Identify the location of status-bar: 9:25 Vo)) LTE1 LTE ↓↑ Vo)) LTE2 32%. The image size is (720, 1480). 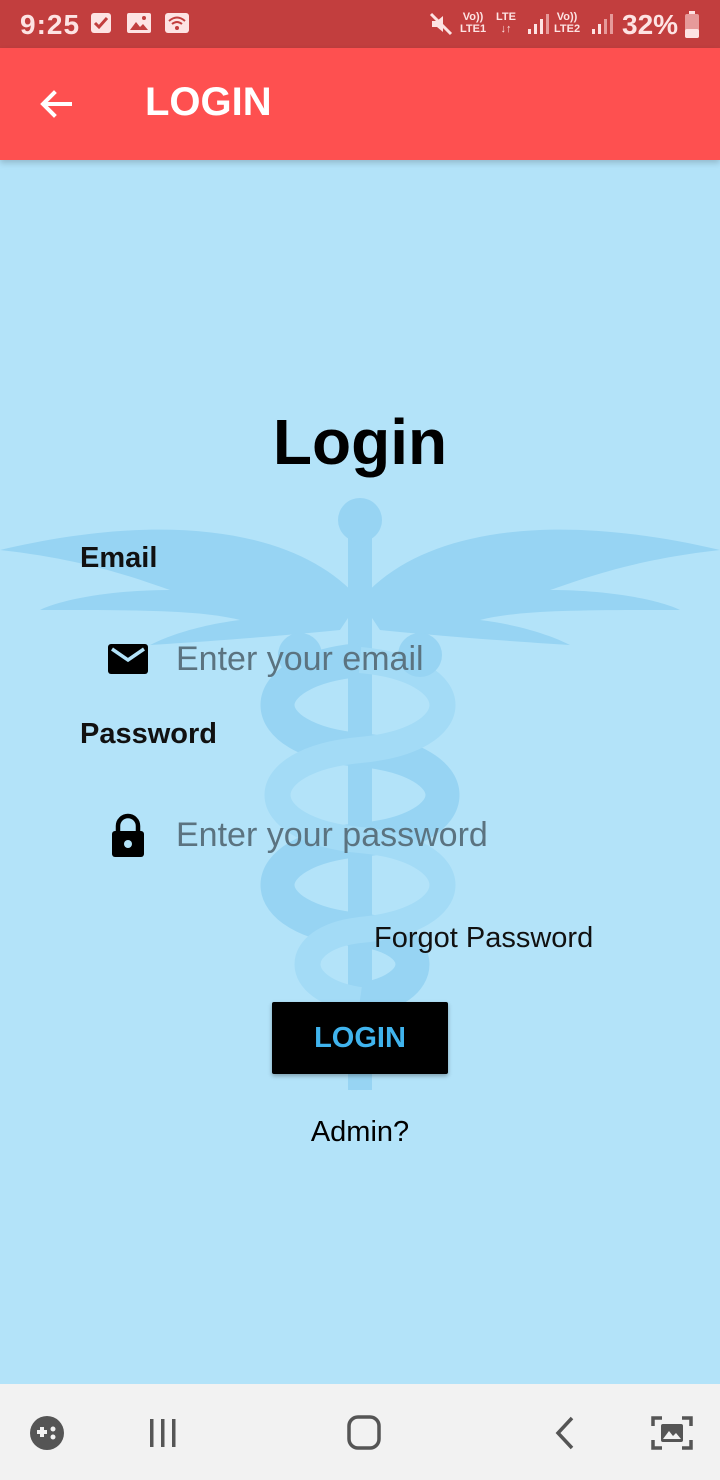
(360, 24).